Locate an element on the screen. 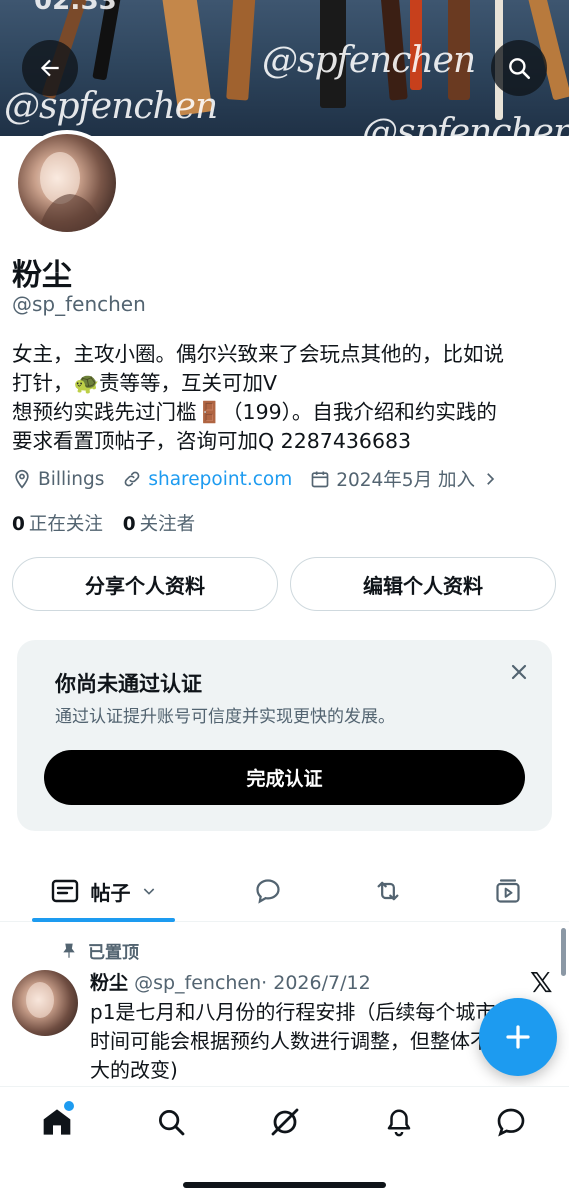 Image resolution: width=569 pixels, height=1200 pixels. profile-banner: 02:33 @spfenchen @spfenchen @spfenchen is located at coordinates (284, 68).